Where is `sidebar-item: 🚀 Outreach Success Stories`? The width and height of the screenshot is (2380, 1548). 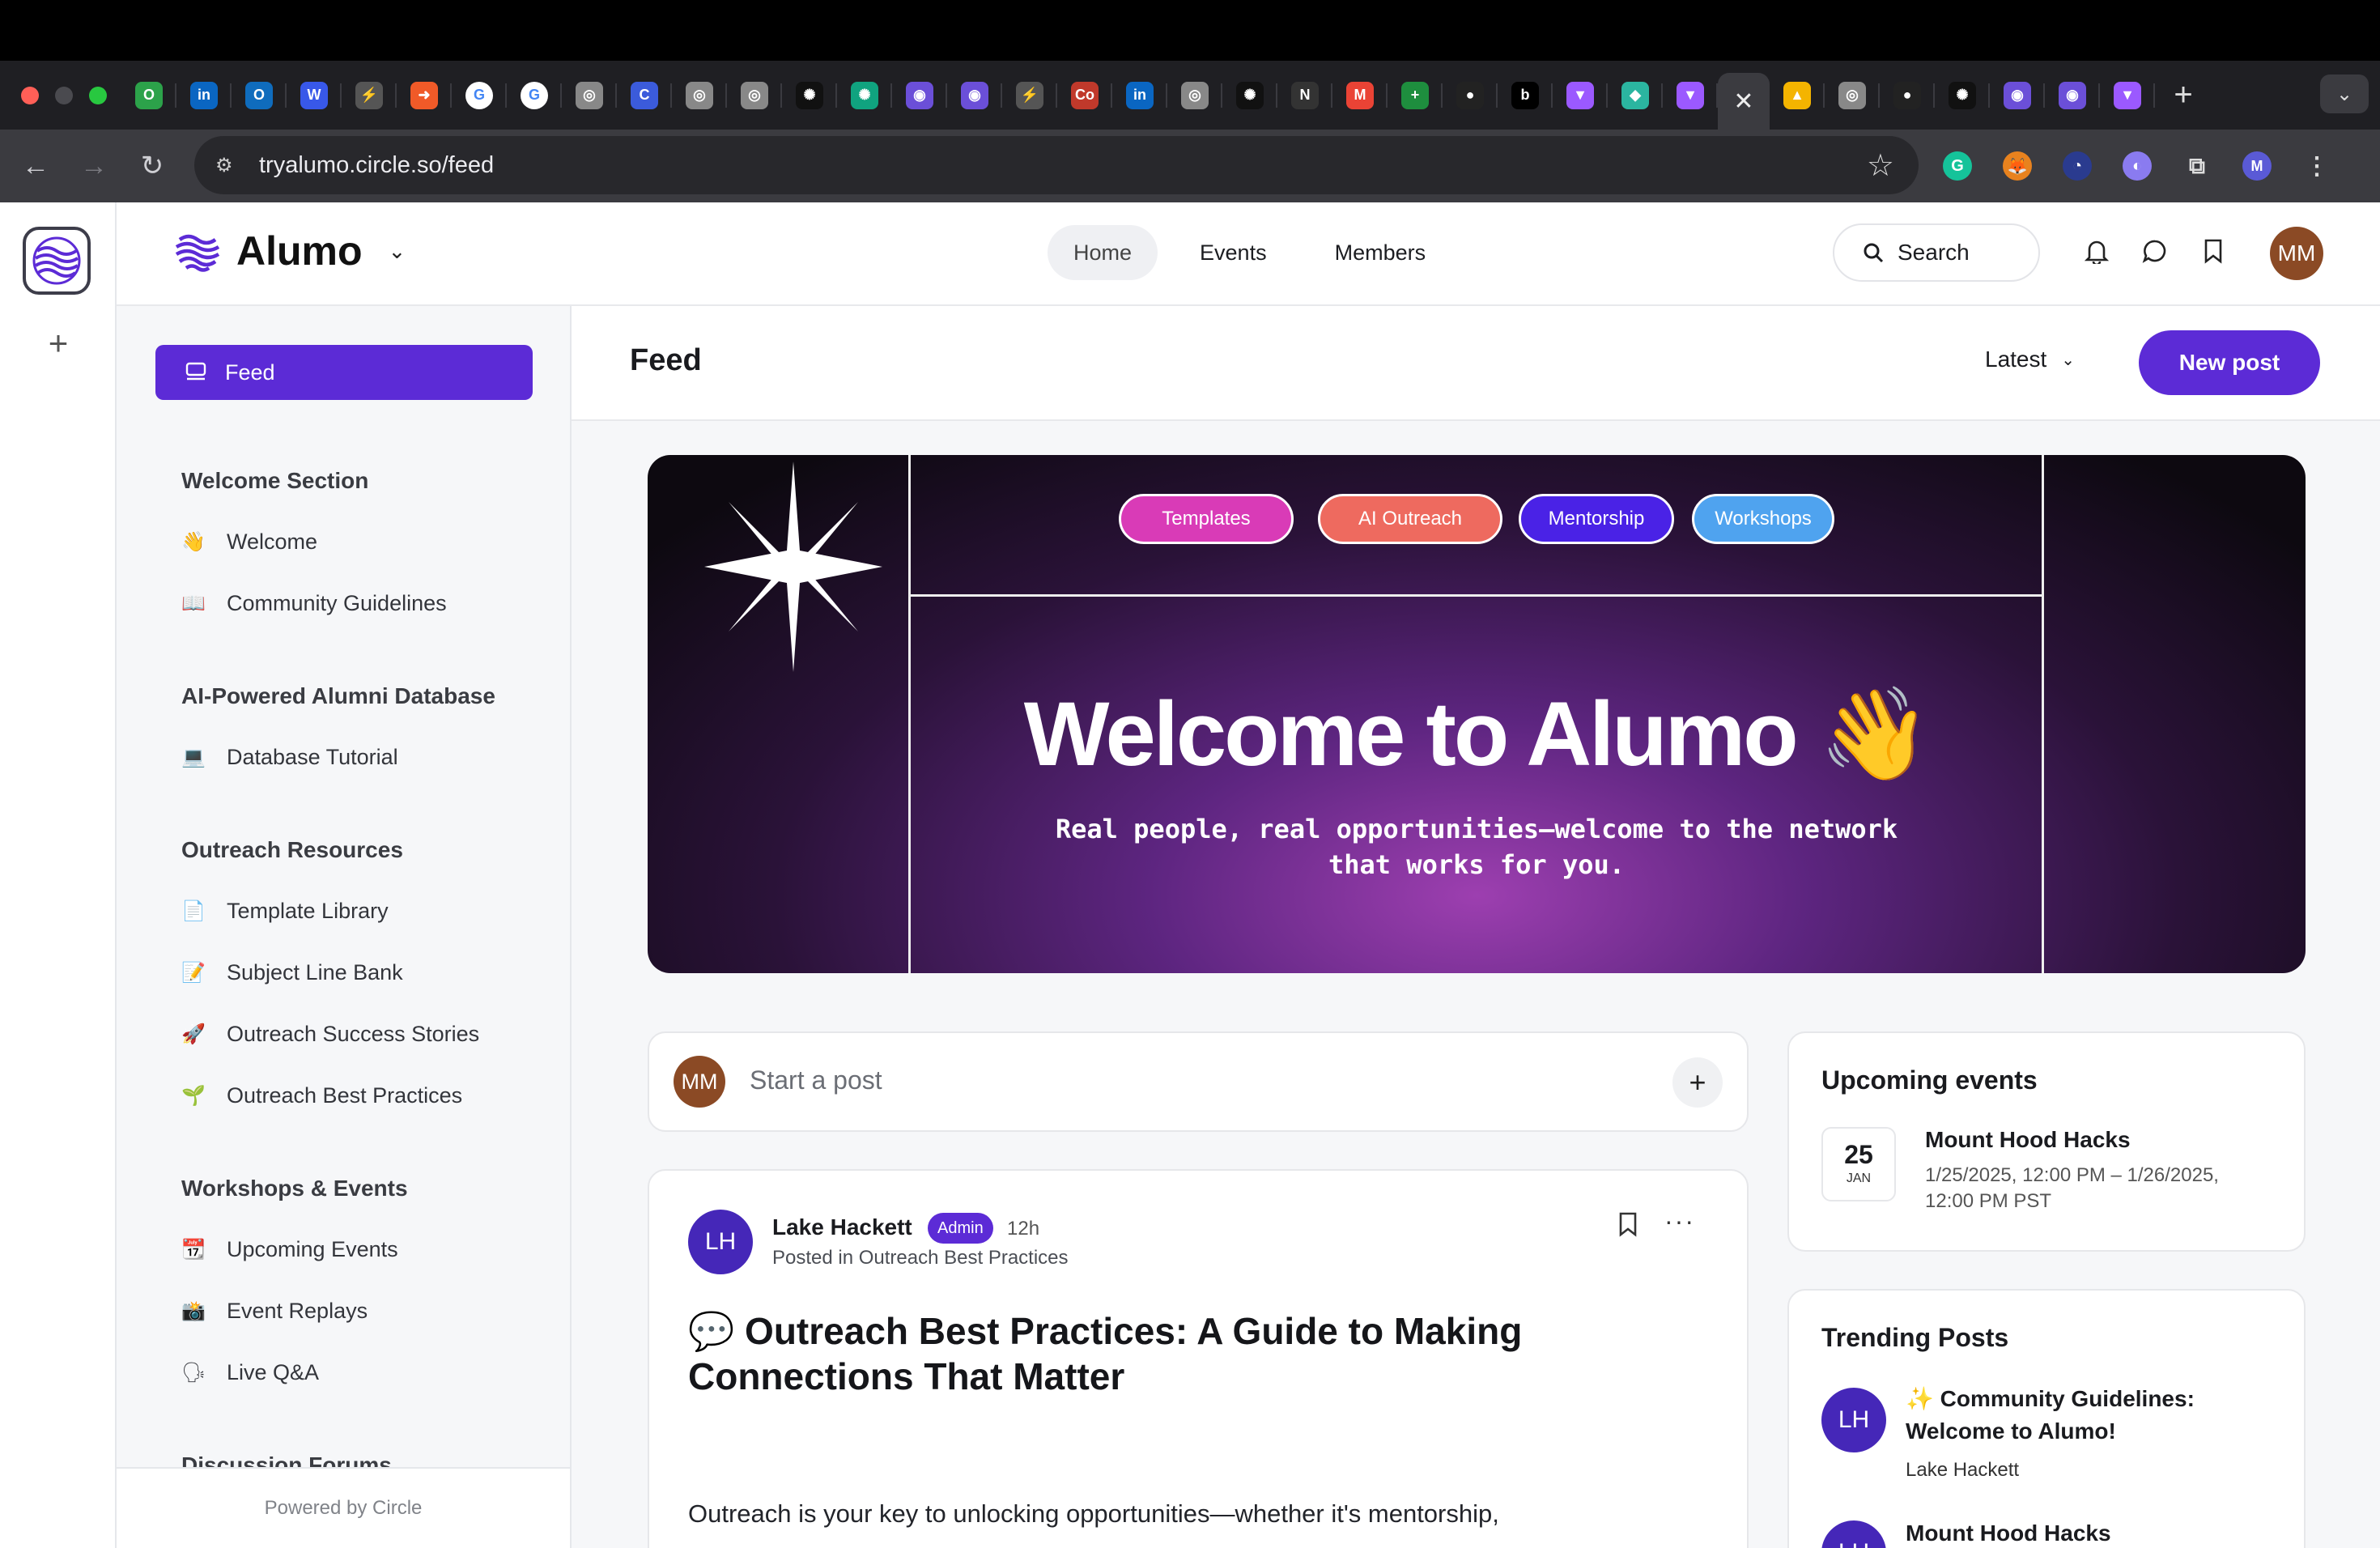
sidebar-item: 🚀 Outreach Success Stories is located at coordinates (330, 1034).